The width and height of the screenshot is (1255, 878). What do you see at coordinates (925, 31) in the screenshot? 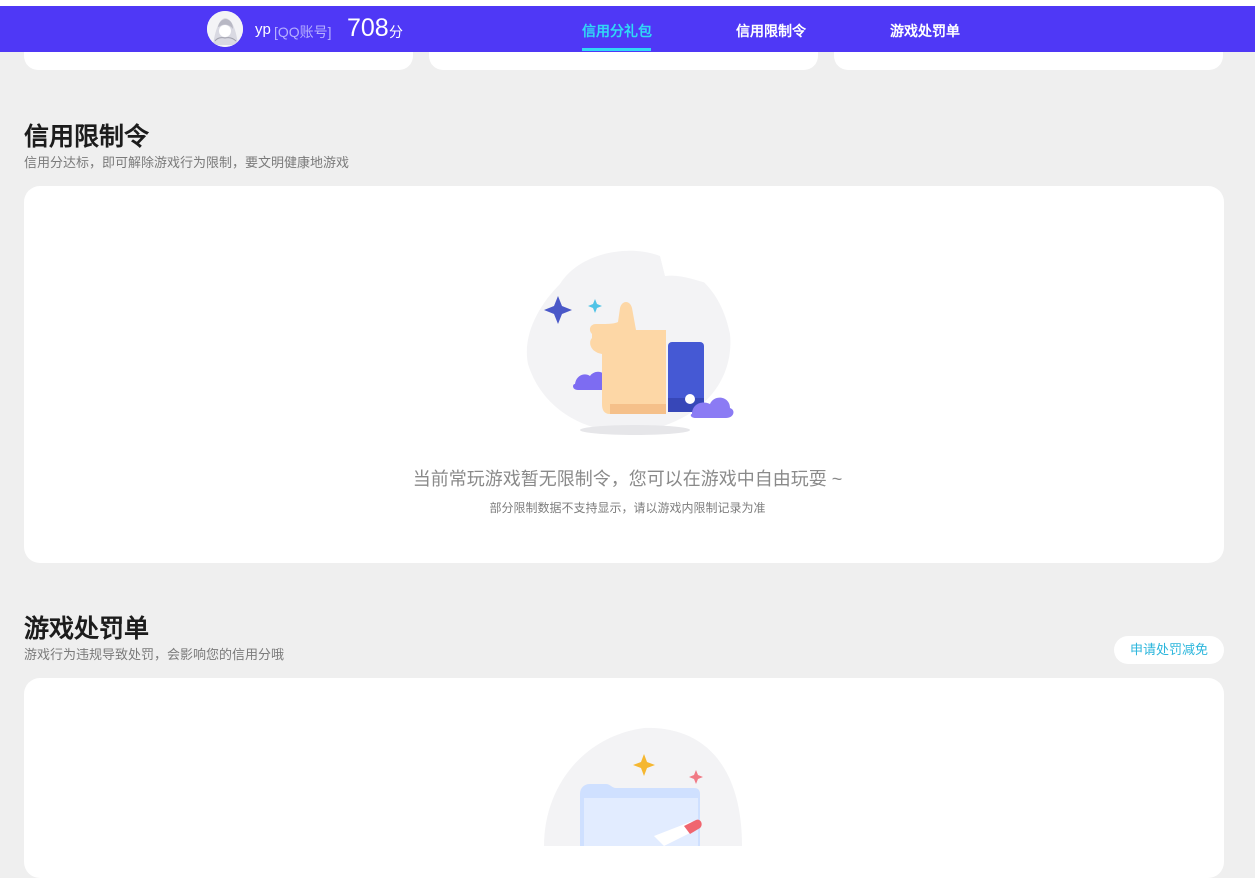
I see `tab-game-penalty: 游戏处罚单` at bounding box center [925, 31].